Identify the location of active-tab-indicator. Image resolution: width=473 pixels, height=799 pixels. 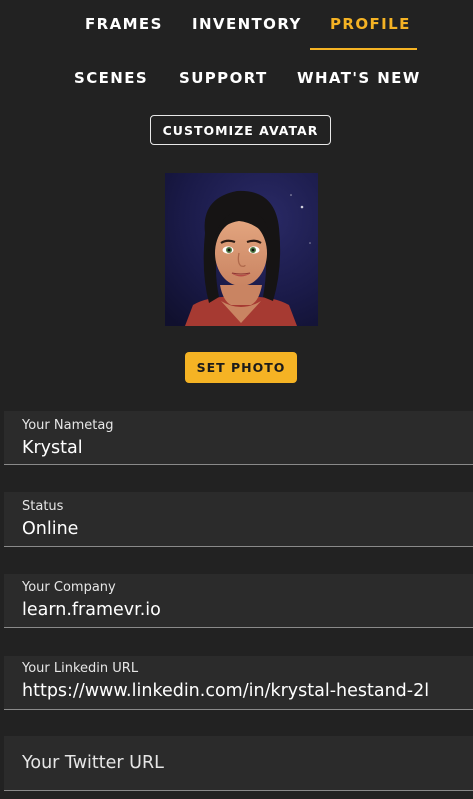
(363, 49).